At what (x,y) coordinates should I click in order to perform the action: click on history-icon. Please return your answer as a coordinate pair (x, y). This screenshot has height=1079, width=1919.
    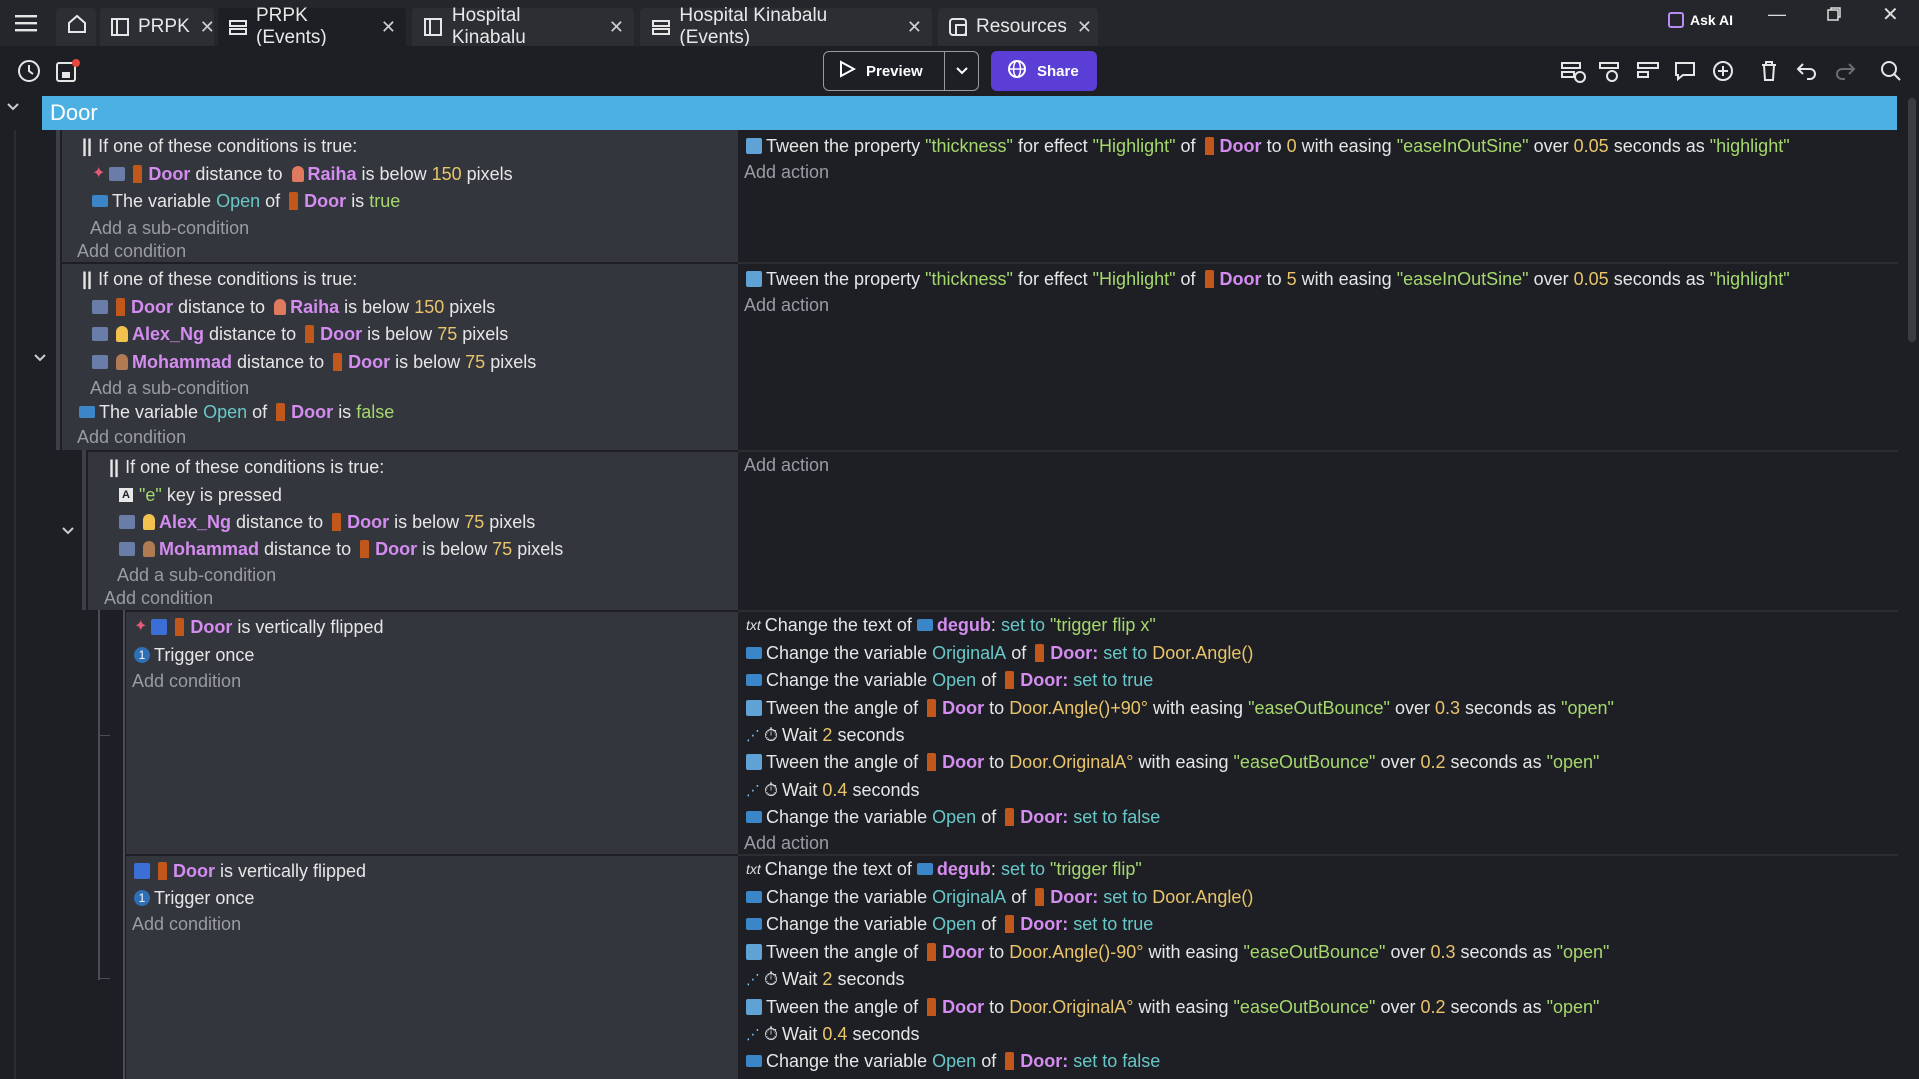
    Looking at the image, I should click on (29, 71).